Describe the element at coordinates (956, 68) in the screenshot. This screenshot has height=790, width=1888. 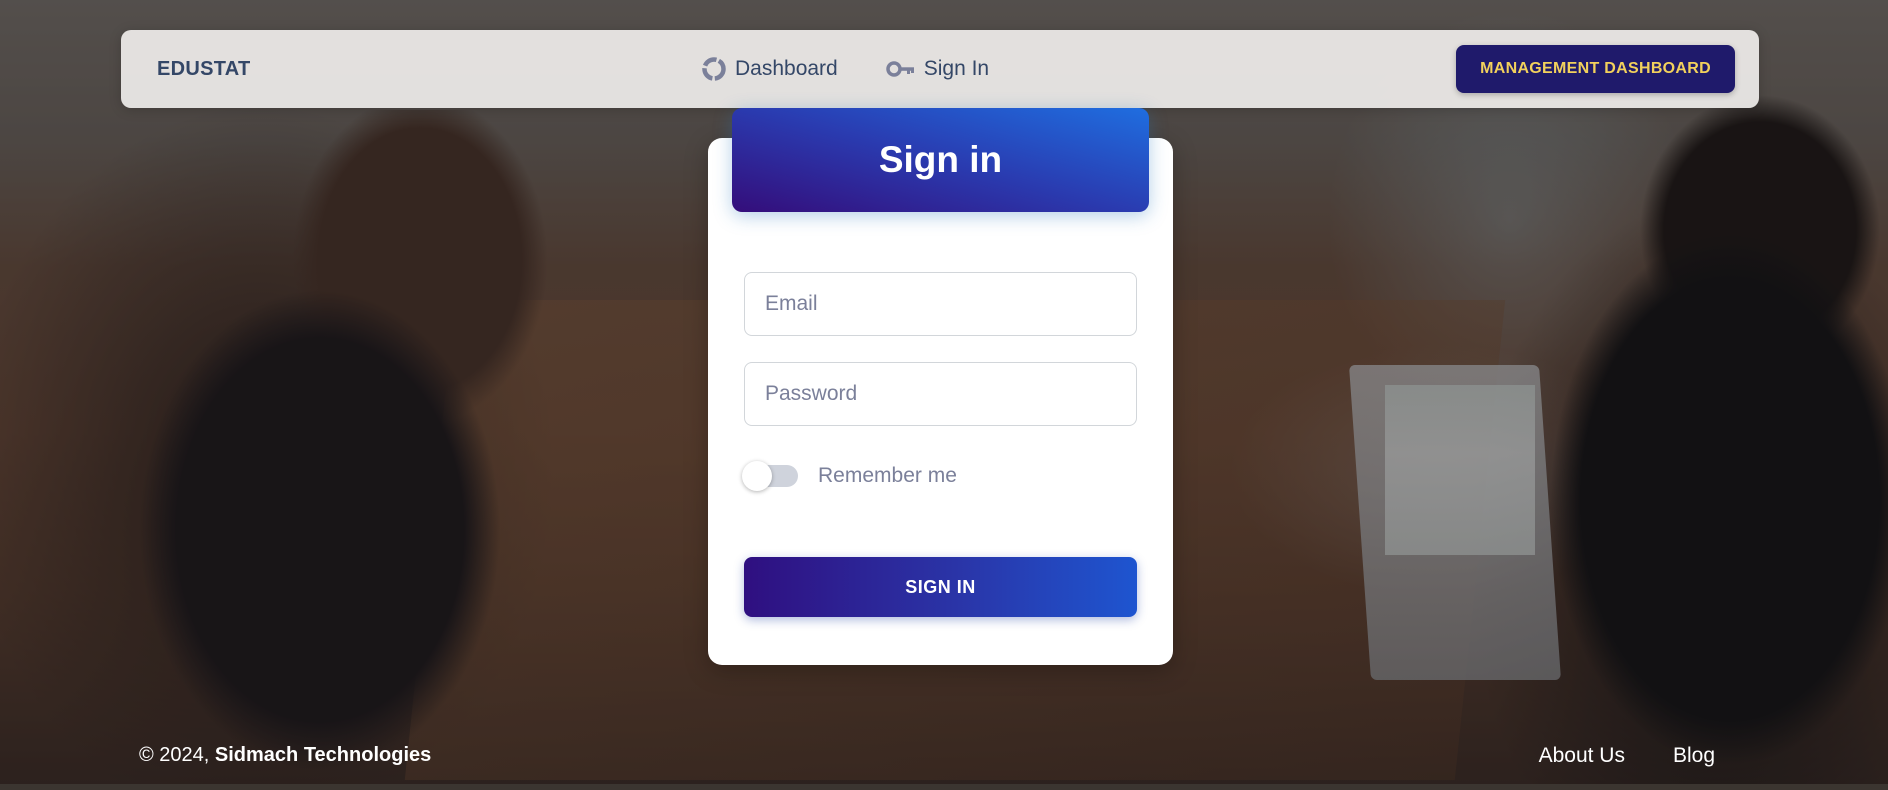
I see `nav-link-sign-in-label: Sign In` at that location.